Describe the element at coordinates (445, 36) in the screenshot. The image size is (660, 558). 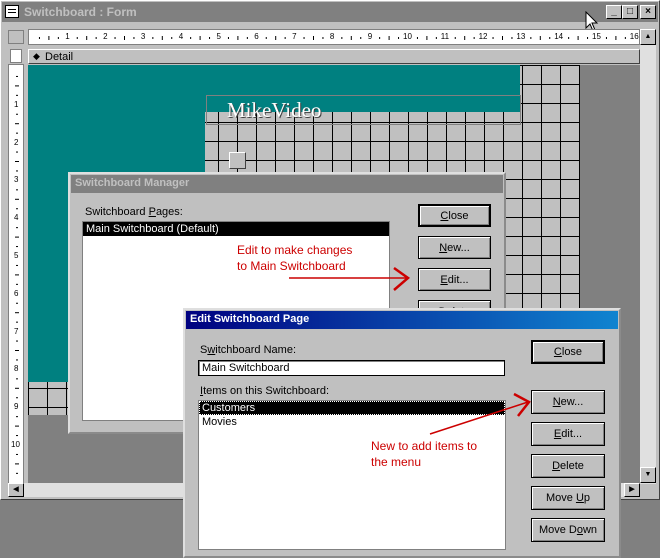
I see `ruler-tick-label: 11` at that location.